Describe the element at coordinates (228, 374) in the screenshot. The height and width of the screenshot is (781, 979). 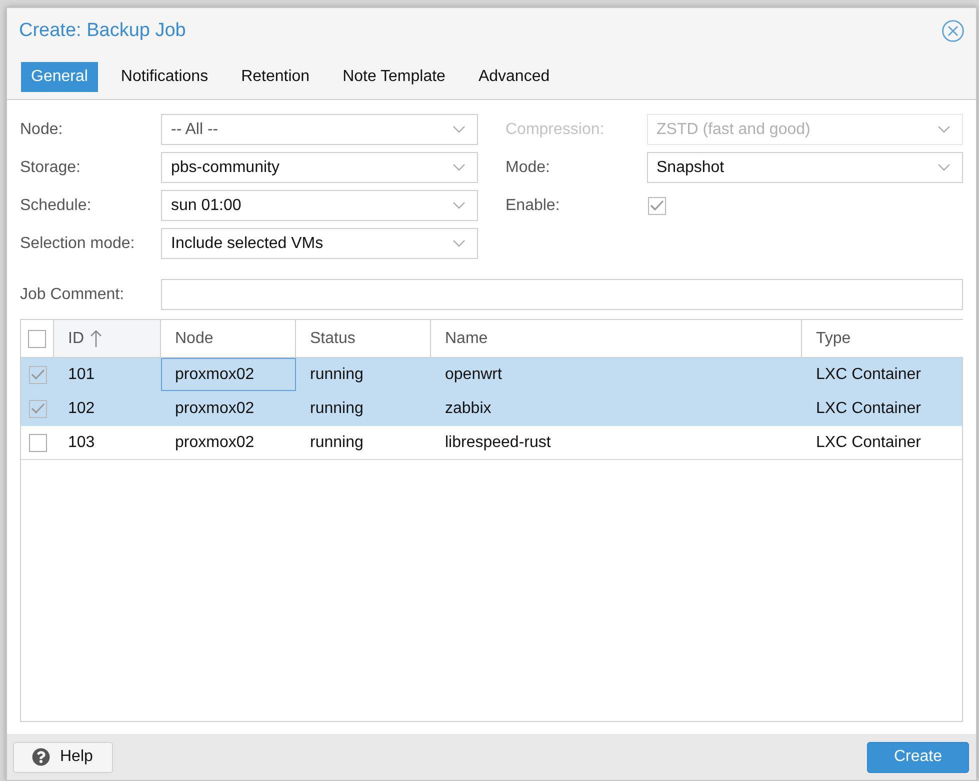
I see `table-cell: proxmox02` at that location.